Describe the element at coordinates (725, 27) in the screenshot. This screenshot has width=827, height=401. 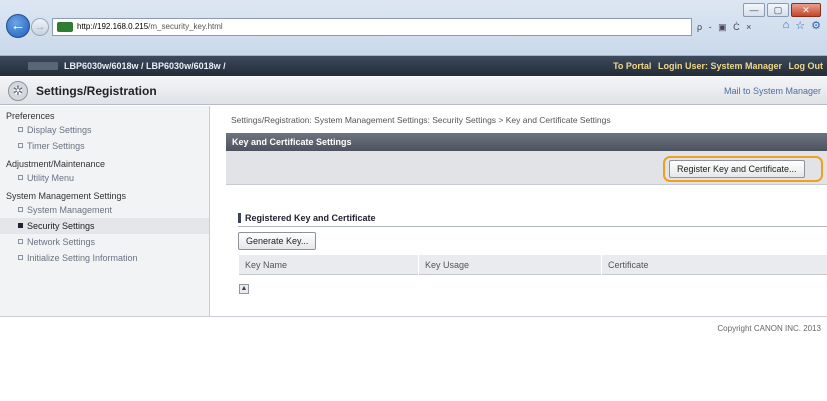
I see `address-tools: ρ - ▣ Ċ ×` at that location.